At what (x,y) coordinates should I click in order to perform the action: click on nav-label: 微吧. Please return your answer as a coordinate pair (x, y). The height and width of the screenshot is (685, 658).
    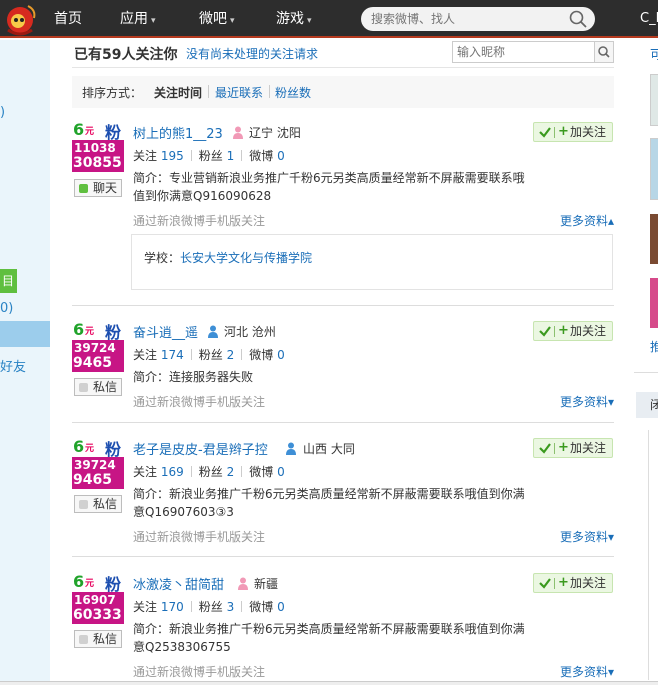
    Looking at the image, I should click on (213, 19).